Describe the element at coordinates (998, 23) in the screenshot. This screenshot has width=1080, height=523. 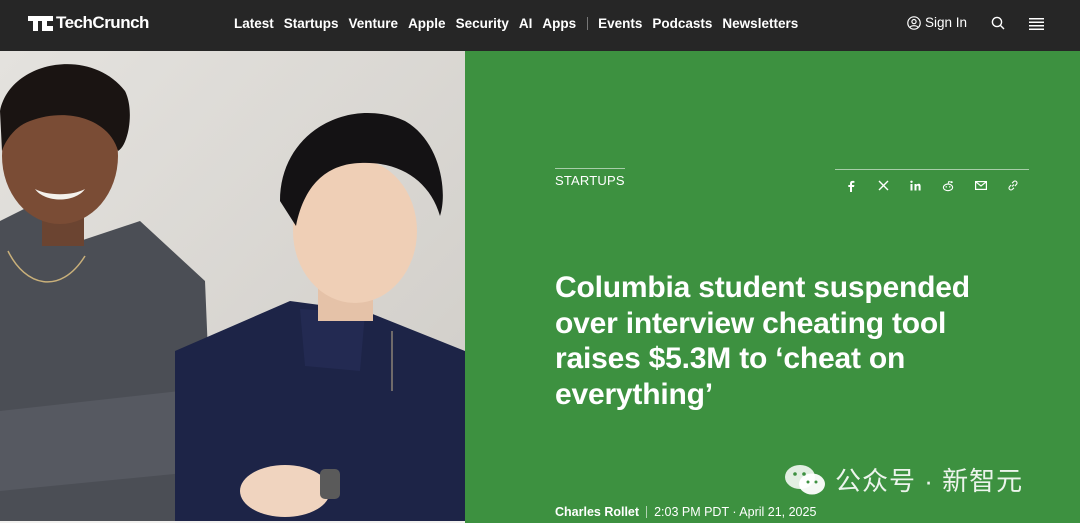
I see `search-icon` at that location.